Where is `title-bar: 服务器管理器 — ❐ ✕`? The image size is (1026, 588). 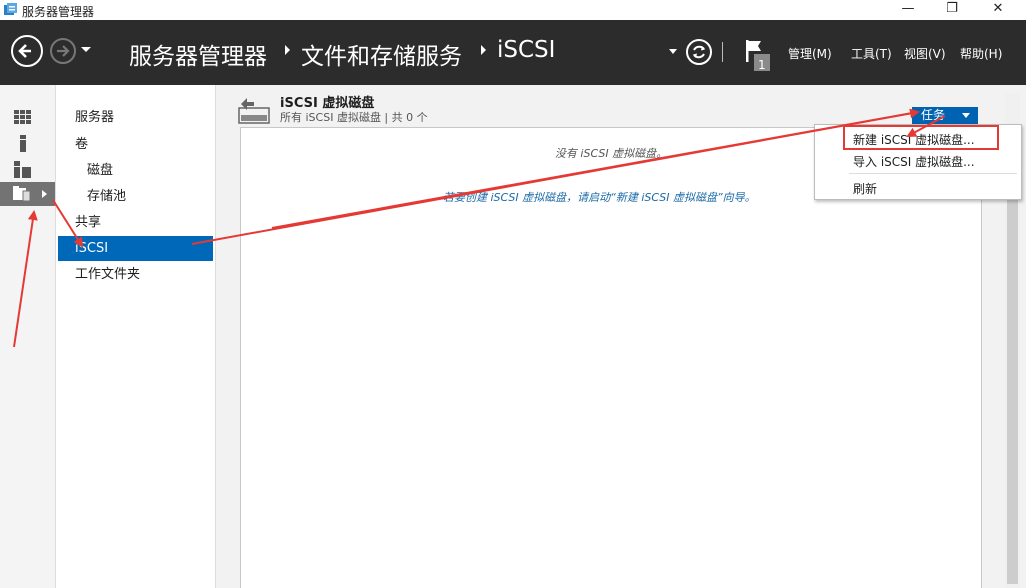
title-bar: 服务器管理器 — ❐ ✕ is located at coordinates (513, 10).